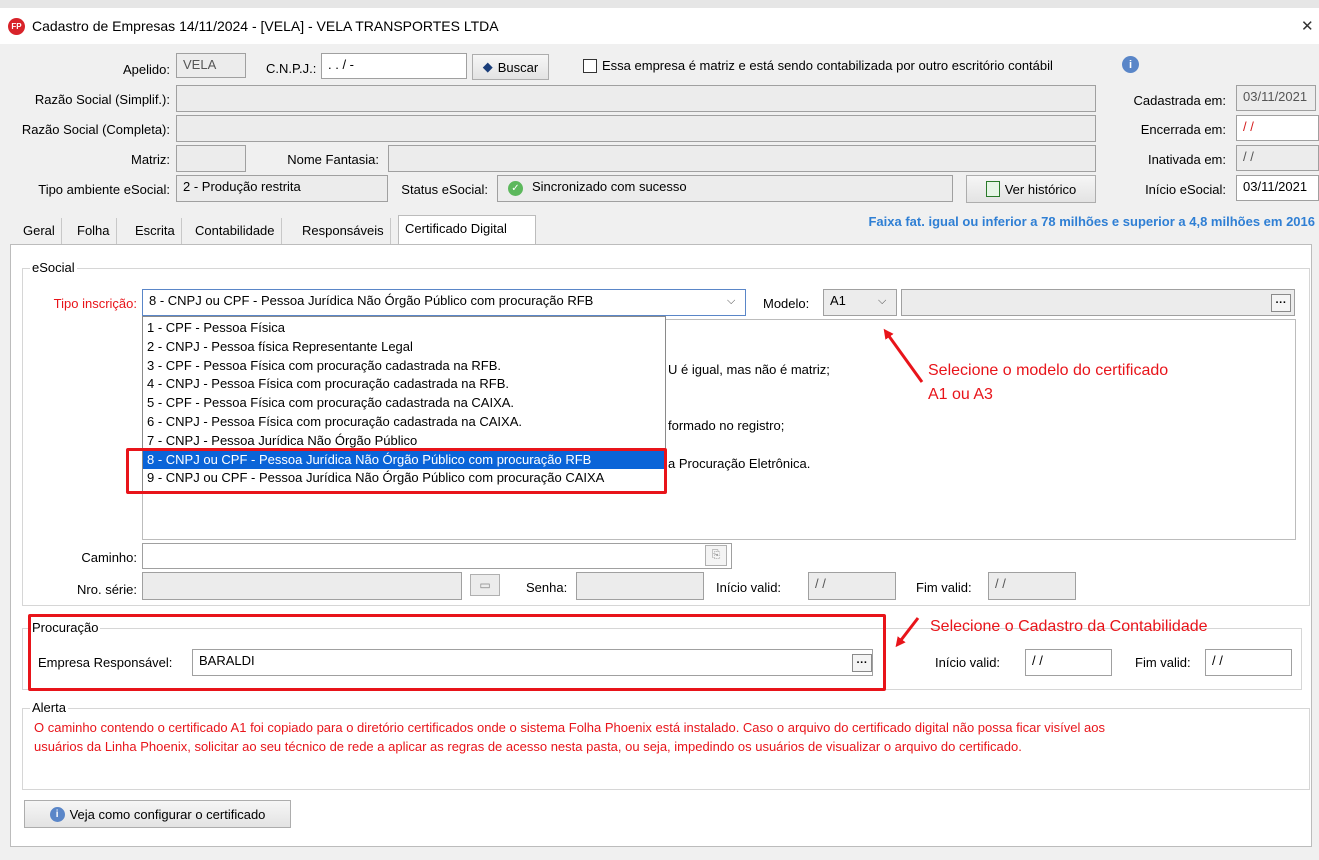  I want to click on arrow-to-procuracao, so click(907, 632).